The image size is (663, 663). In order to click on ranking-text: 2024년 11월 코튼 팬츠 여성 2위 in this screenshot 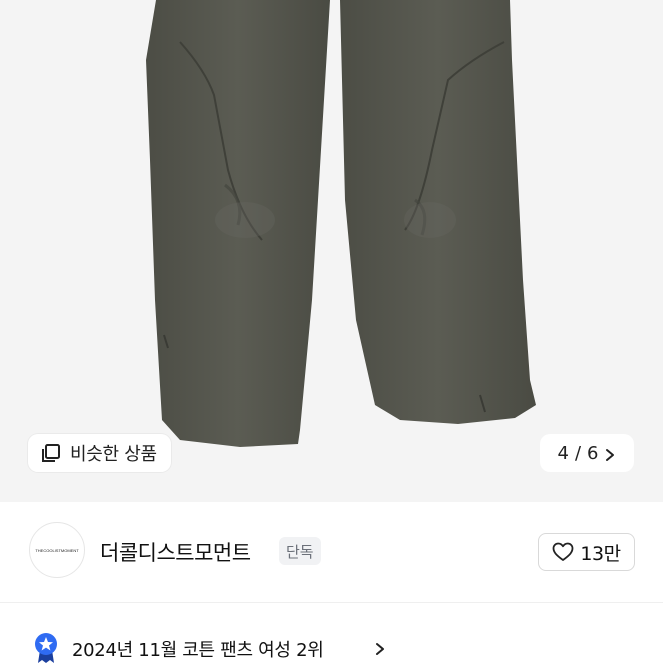, I will do `click(198, 650)`.